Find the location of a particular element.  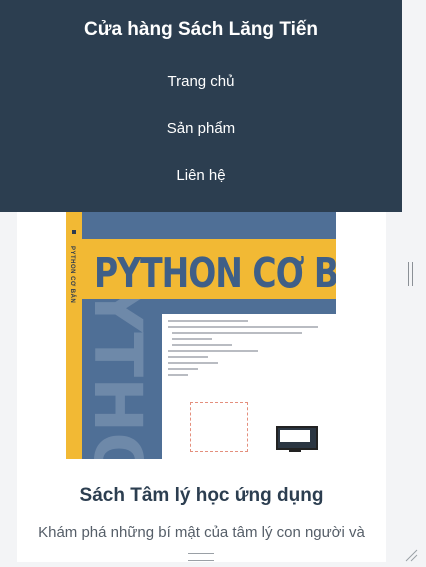

cover-title: PYTHON CƠ BẢN is located at coordinates (215, 272).